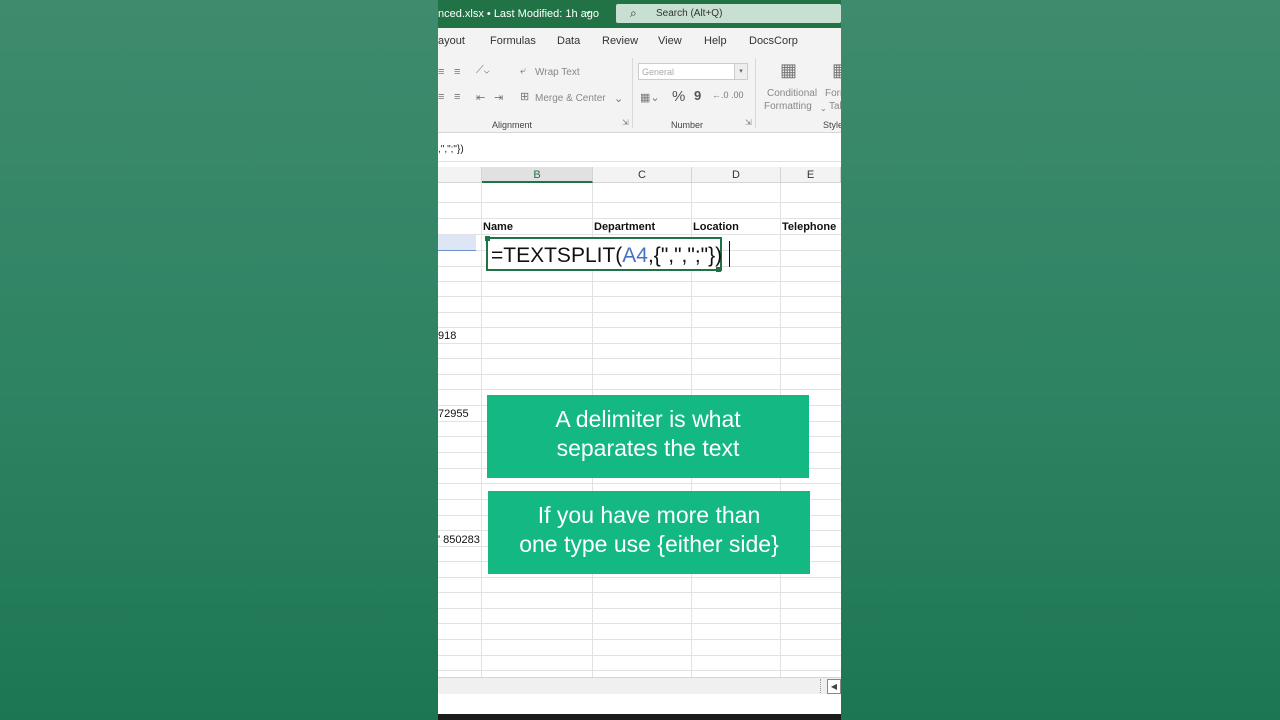 This screenshot has height=720, width=1280. Describe the element at coordinates (715, 41) in the screenshot. I see `tab-help: Help` at that location.